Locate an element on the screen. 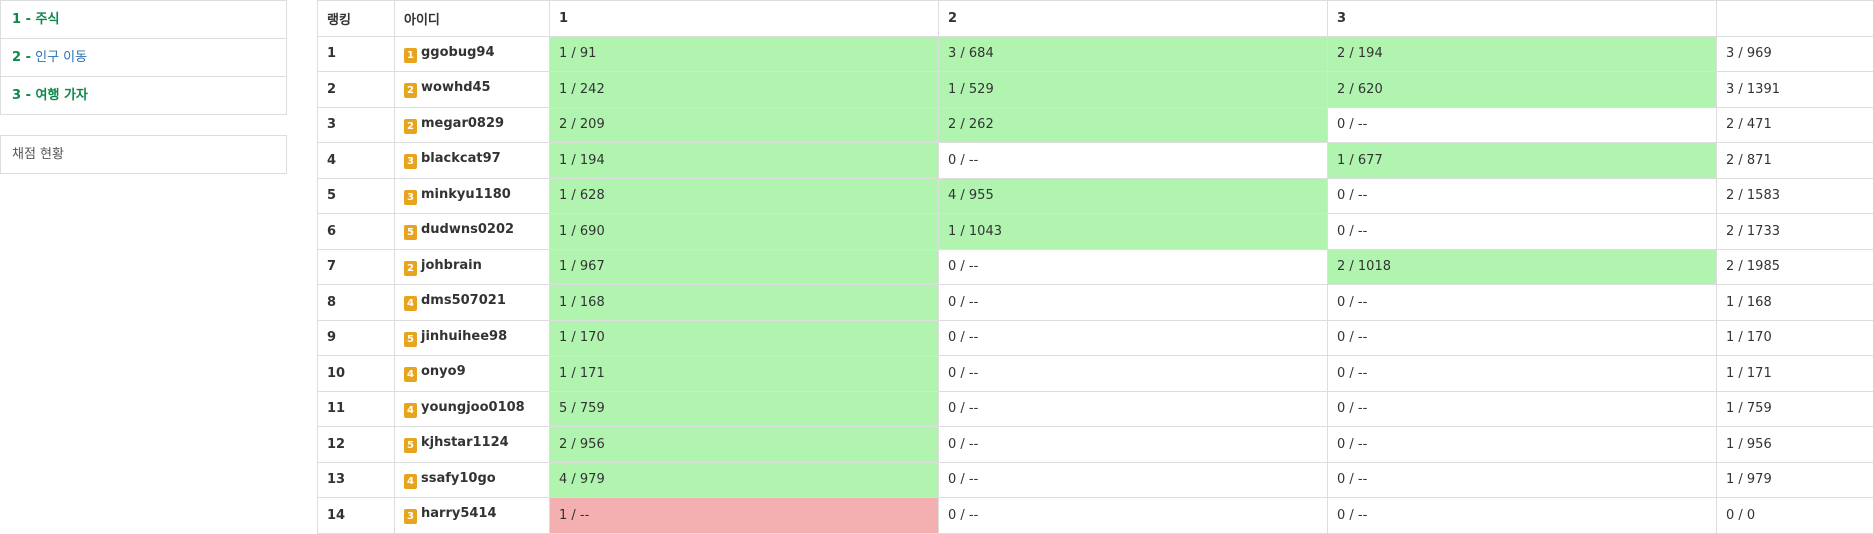  user-id: megar0829 is located at coordinates (462, 123).